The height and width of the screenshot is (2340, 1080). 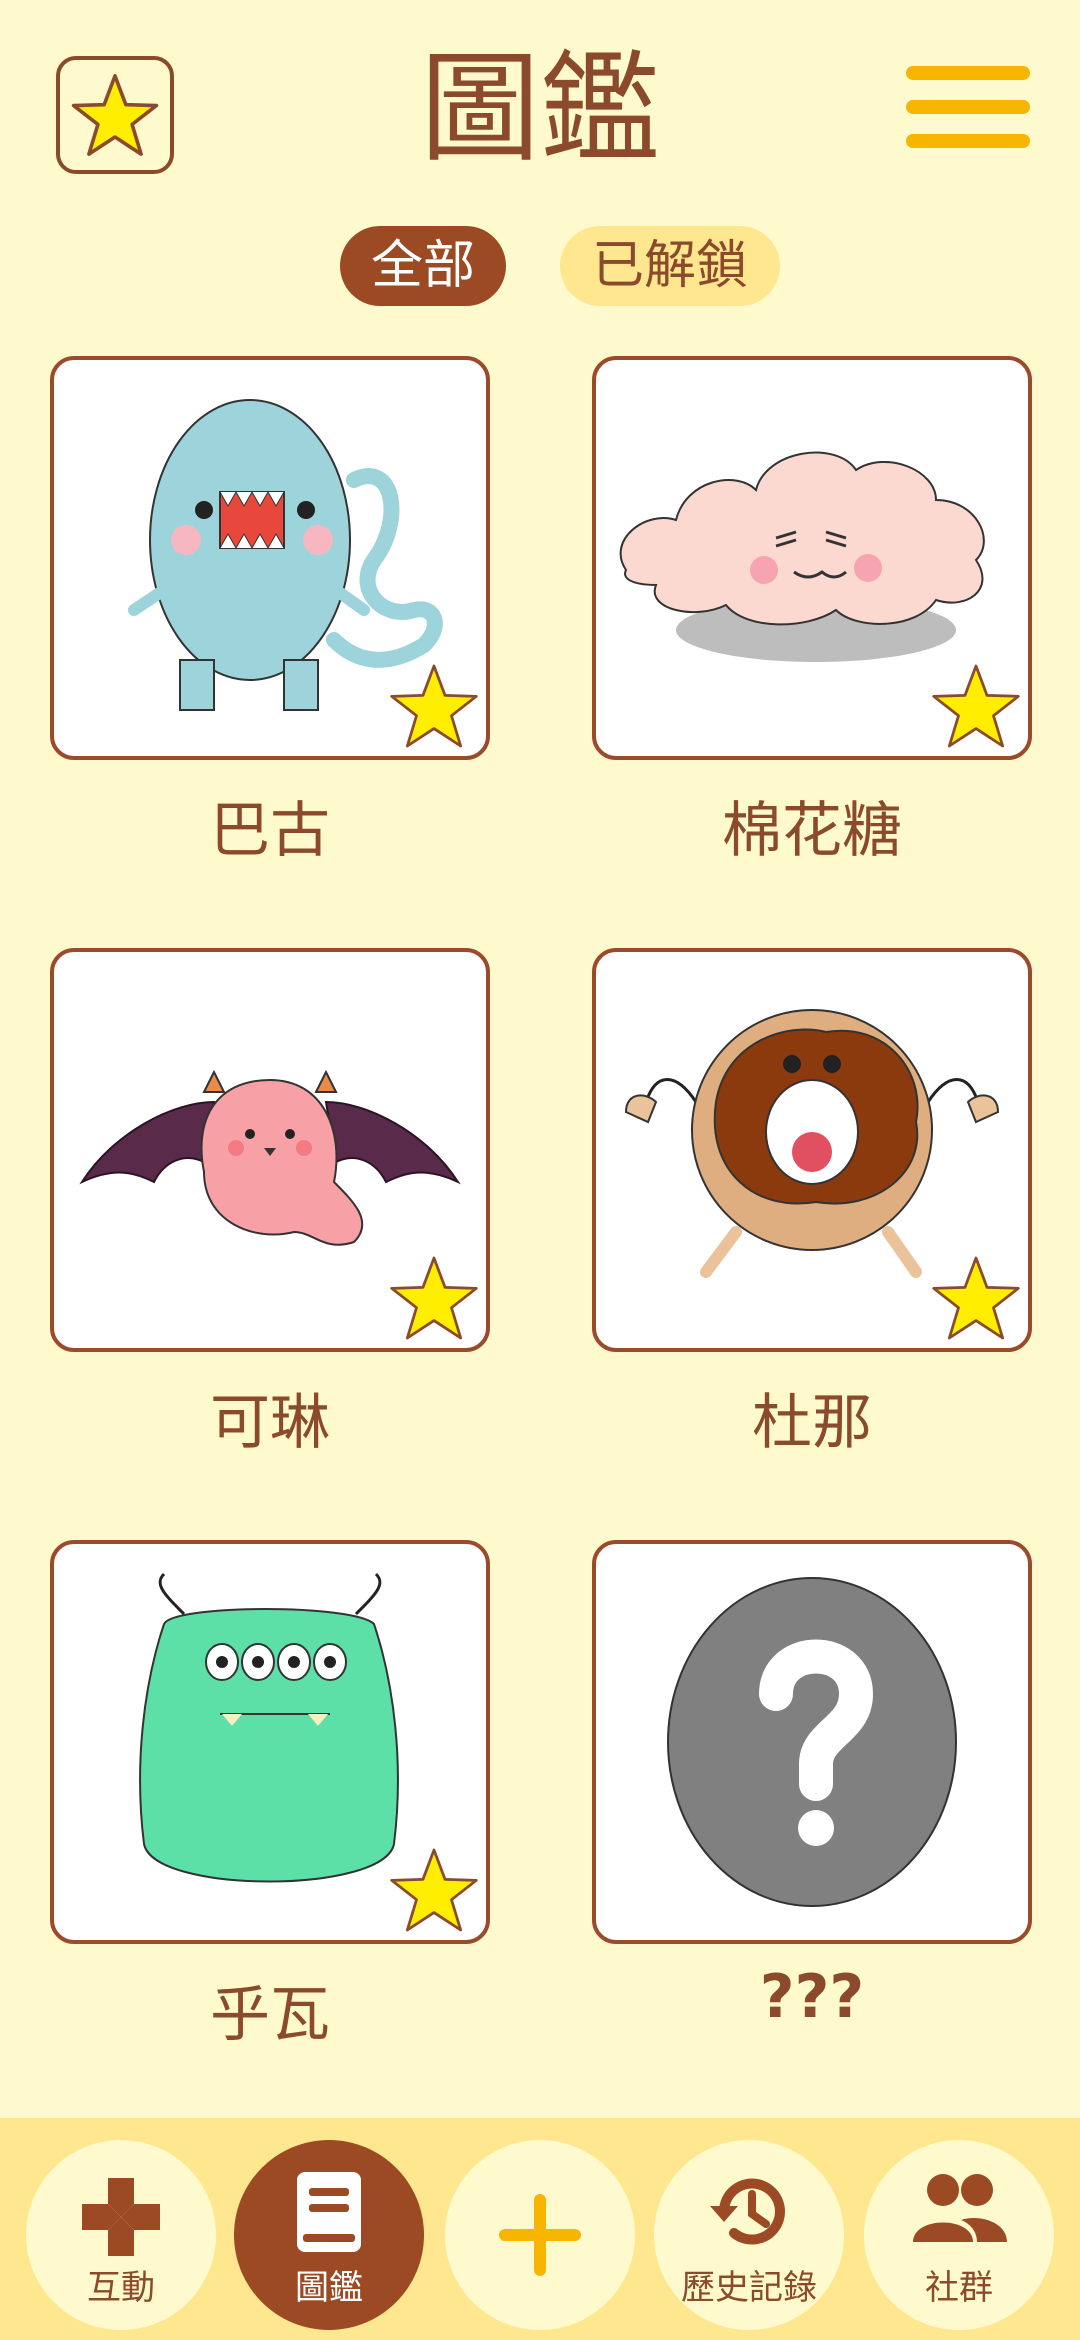 What do you see at coordinates (670, 266) in the screenshot?
I see `tab-unlocked: 已解鎖` at bounding box center [670, 266].